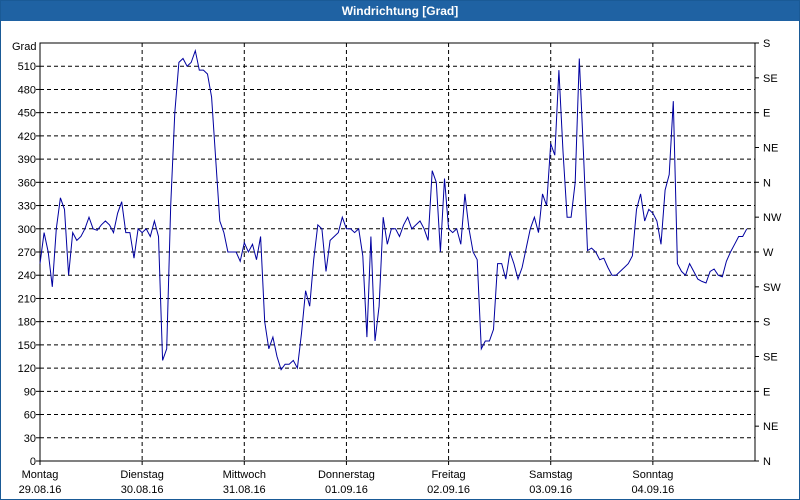 The width and height of the screenshot is (800, 500). I want to click on y-tick-label: 180, so click(27, 323).